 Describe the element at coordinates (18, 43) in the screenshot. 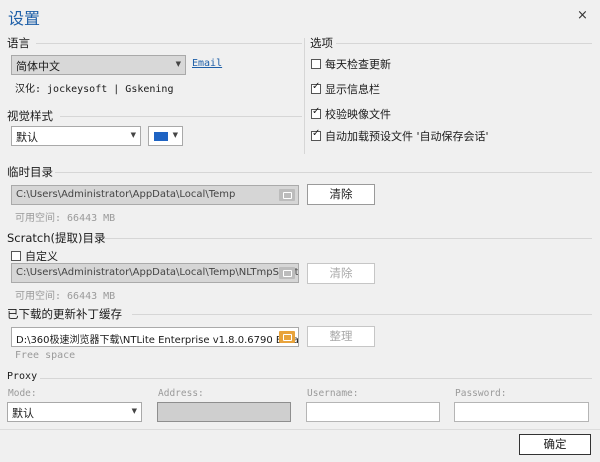

I see `language-section-title: 语言` at that location.